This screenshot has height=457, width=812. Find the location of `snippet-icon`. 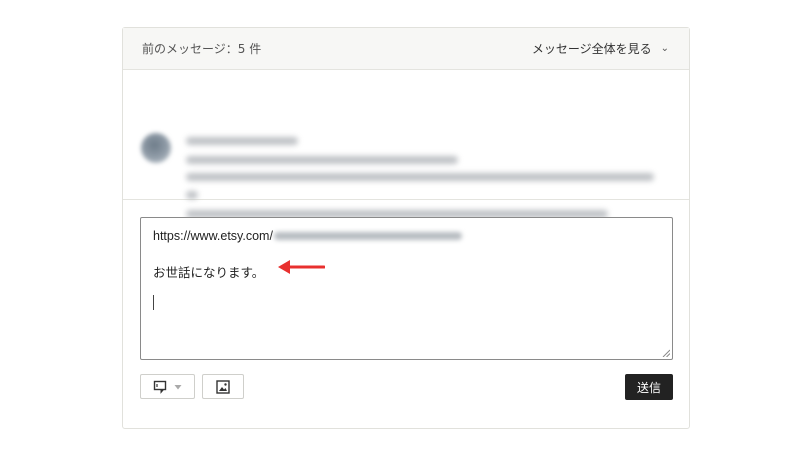

snippet-icon is located at coordinates (159, 387).